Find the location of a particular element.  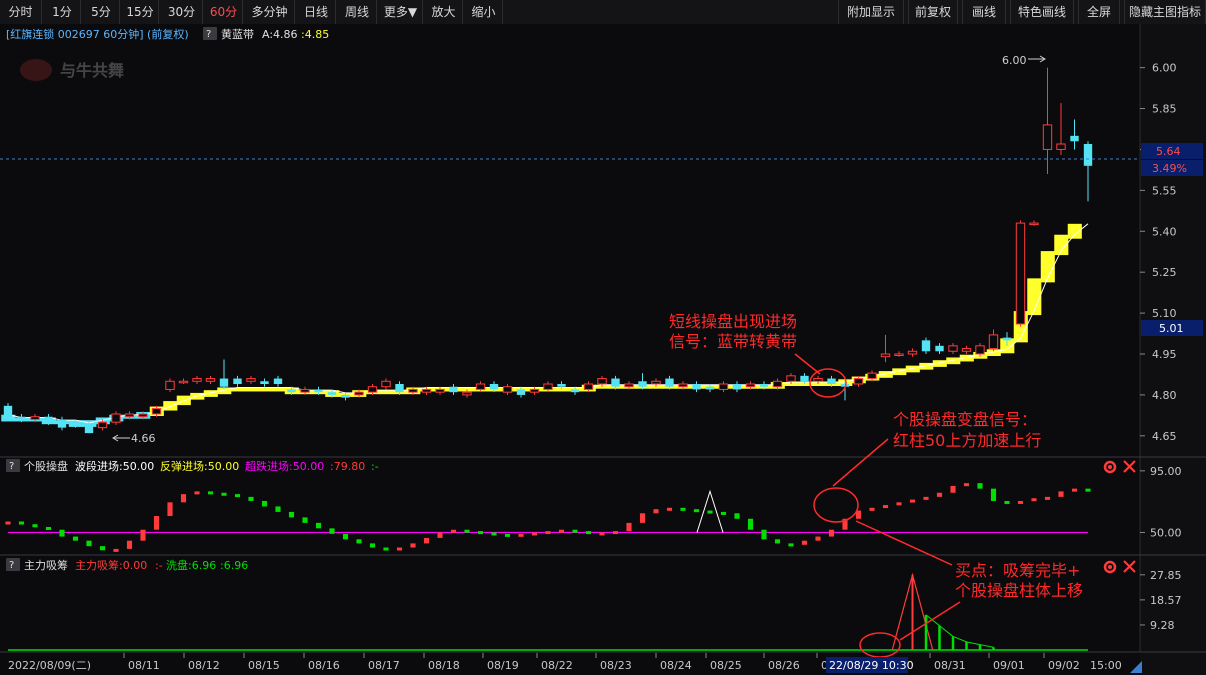

toolbar-button-0: 分时 is located at coordinates (21, 12).